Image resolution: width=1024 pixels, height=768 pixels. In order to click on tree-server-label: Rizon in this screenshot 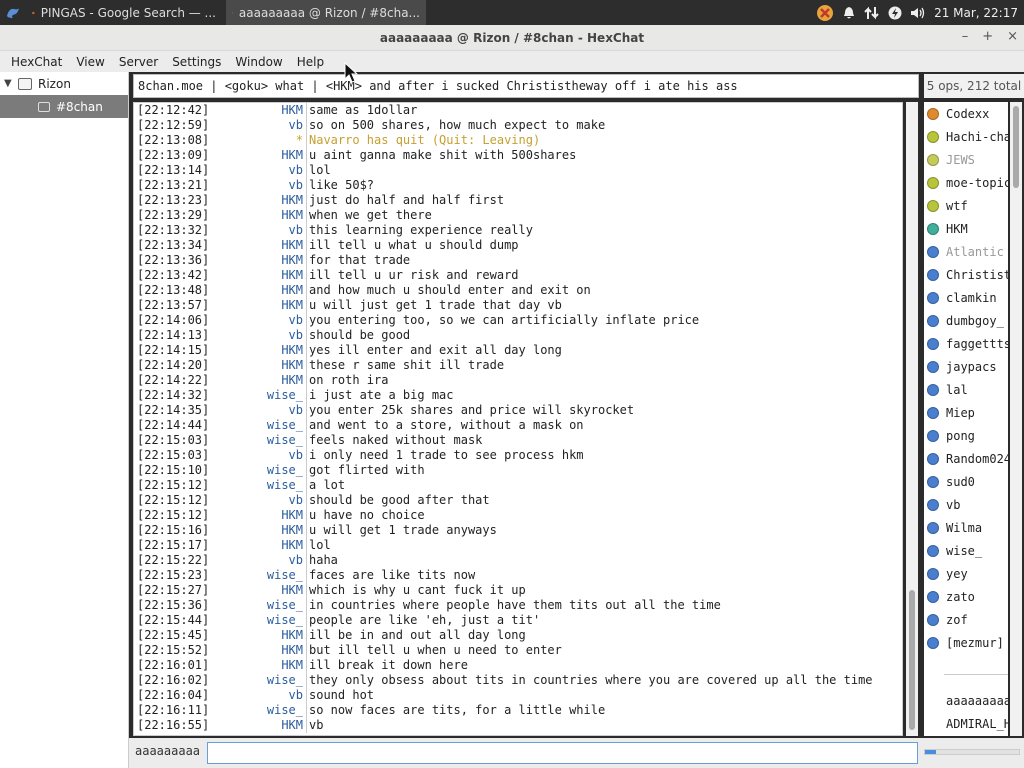, I will do `click(54, 83)`.